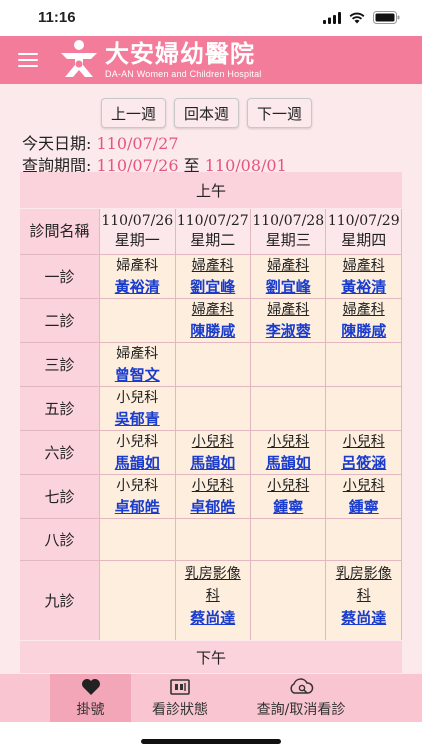  I want to click on current-week-button: 回本週, so click(207, 113).